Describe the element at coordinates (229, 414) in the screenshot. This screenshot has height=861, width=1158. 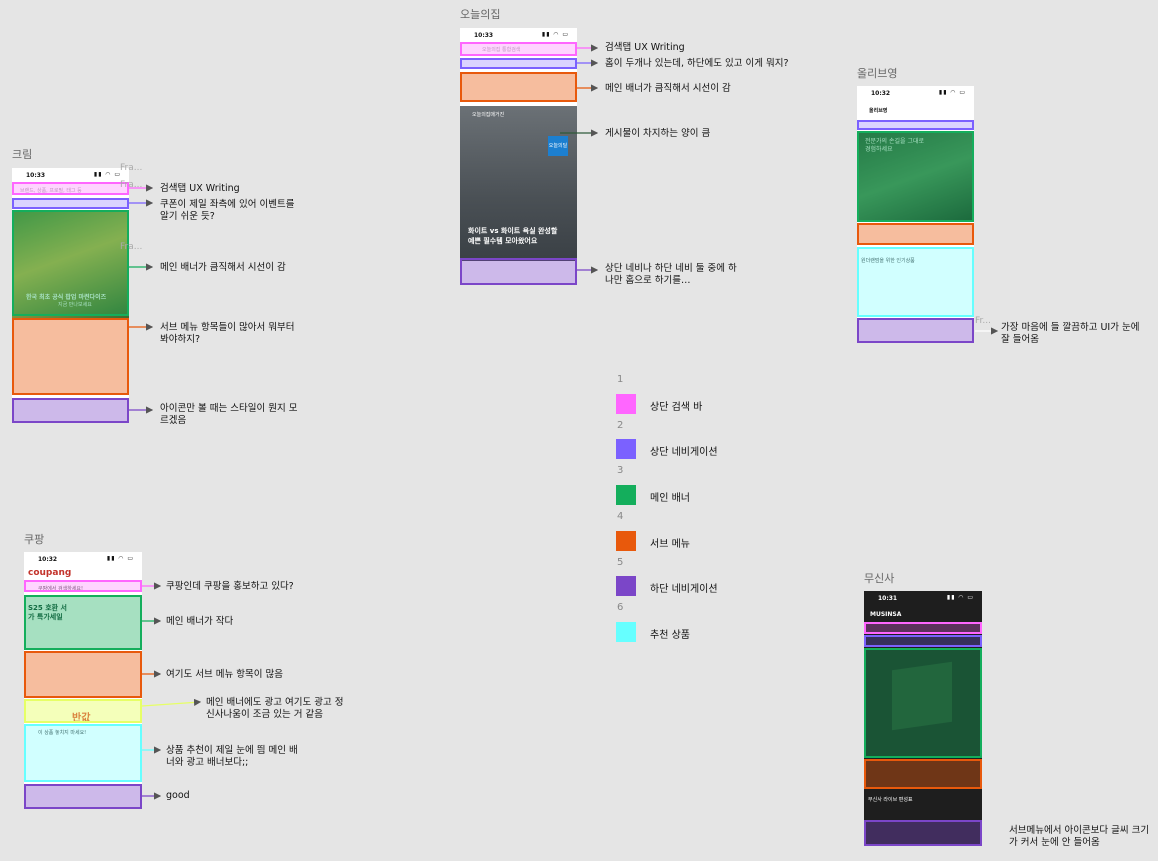
I see `note-kream-bottom: 아이콘만 볼 때는 스타일이 뭔지 모르겠음` at that location.